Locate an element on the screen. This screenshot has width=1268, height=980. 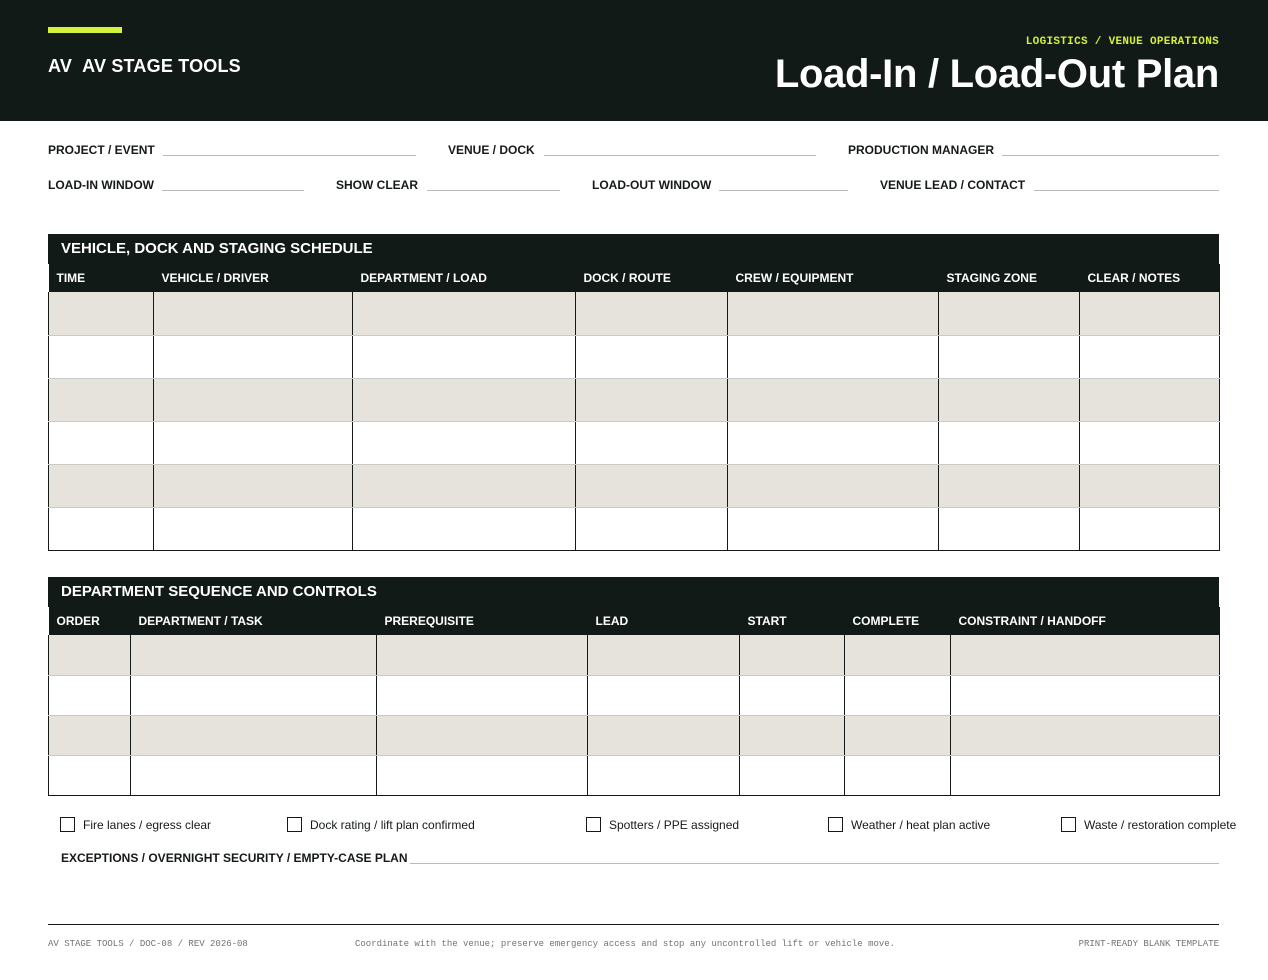
checklist-item: Spotters / PPE assigned is located at coordinates (662, 824).